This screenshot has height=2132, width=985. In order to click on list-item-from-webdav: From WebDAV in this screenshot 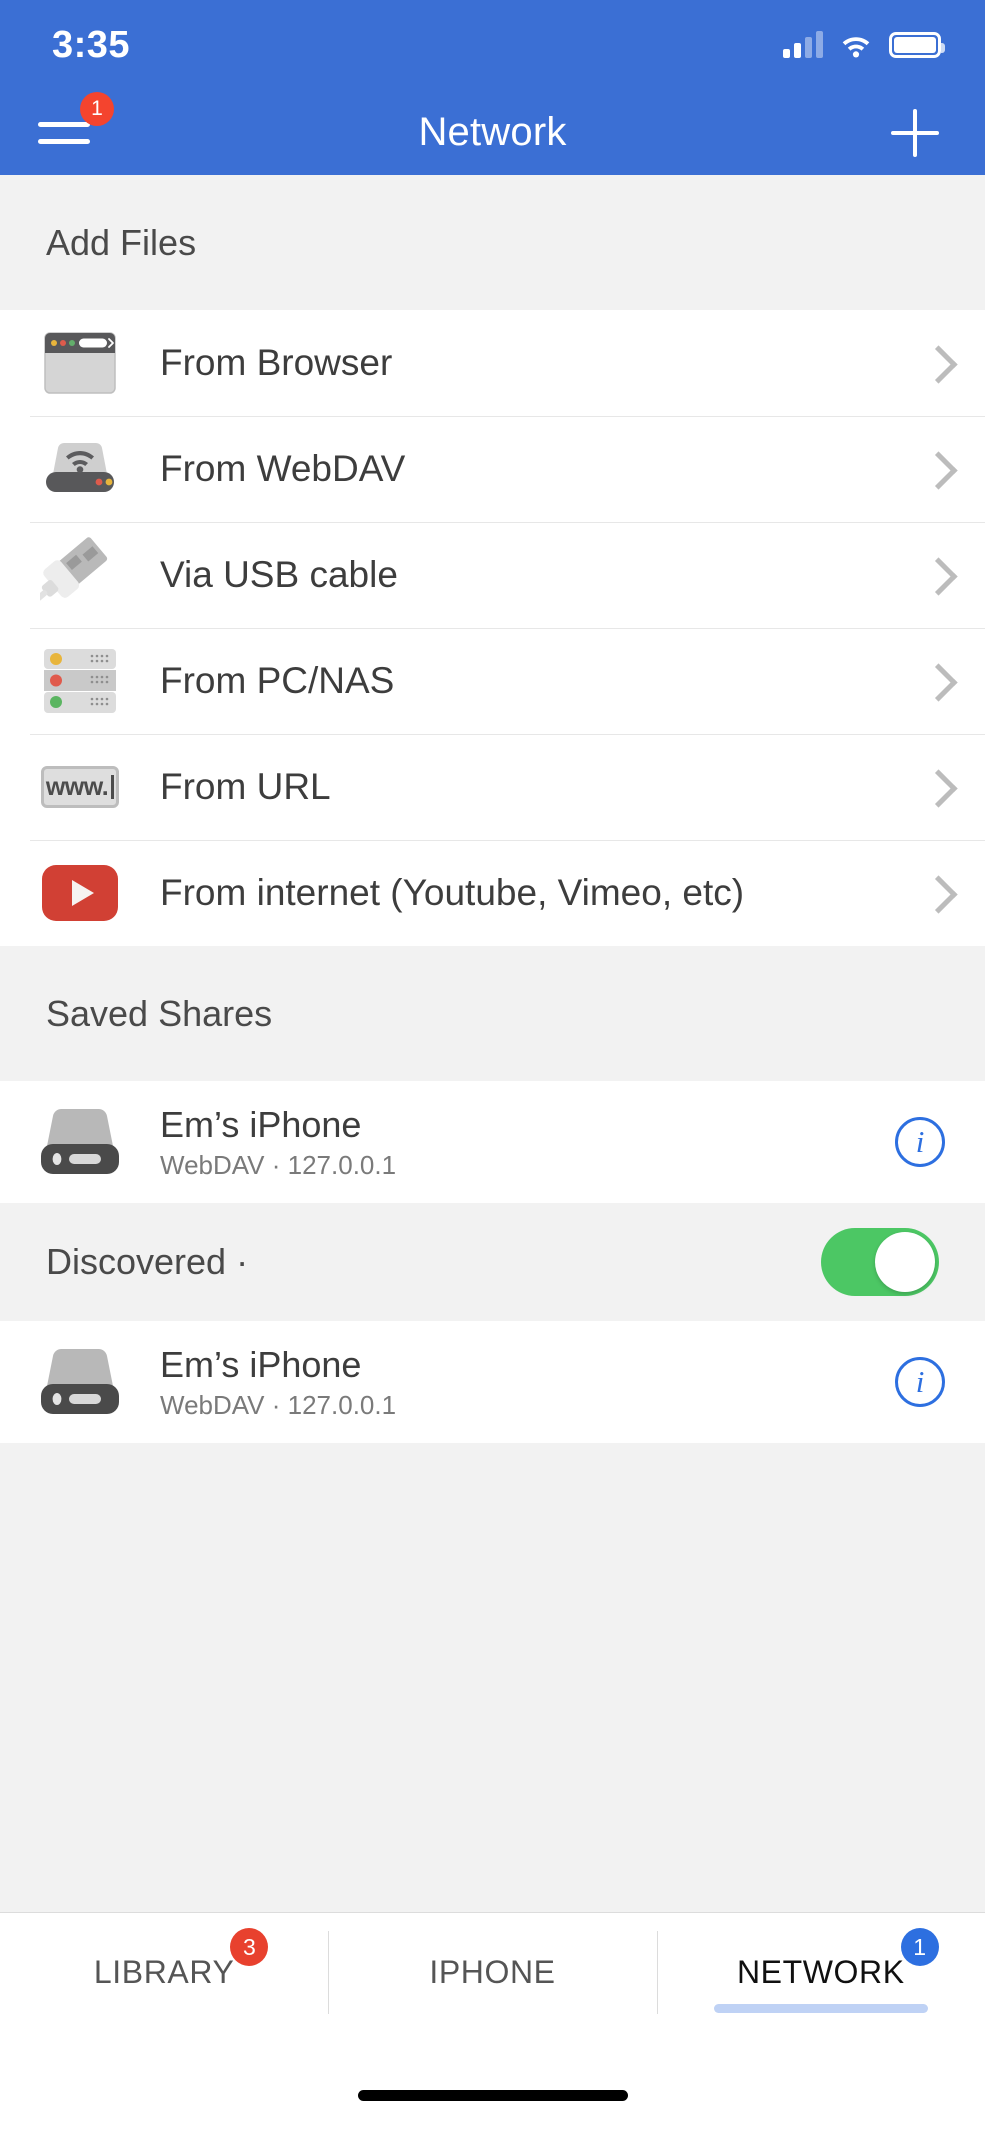, I will do `click(492, 469)`.